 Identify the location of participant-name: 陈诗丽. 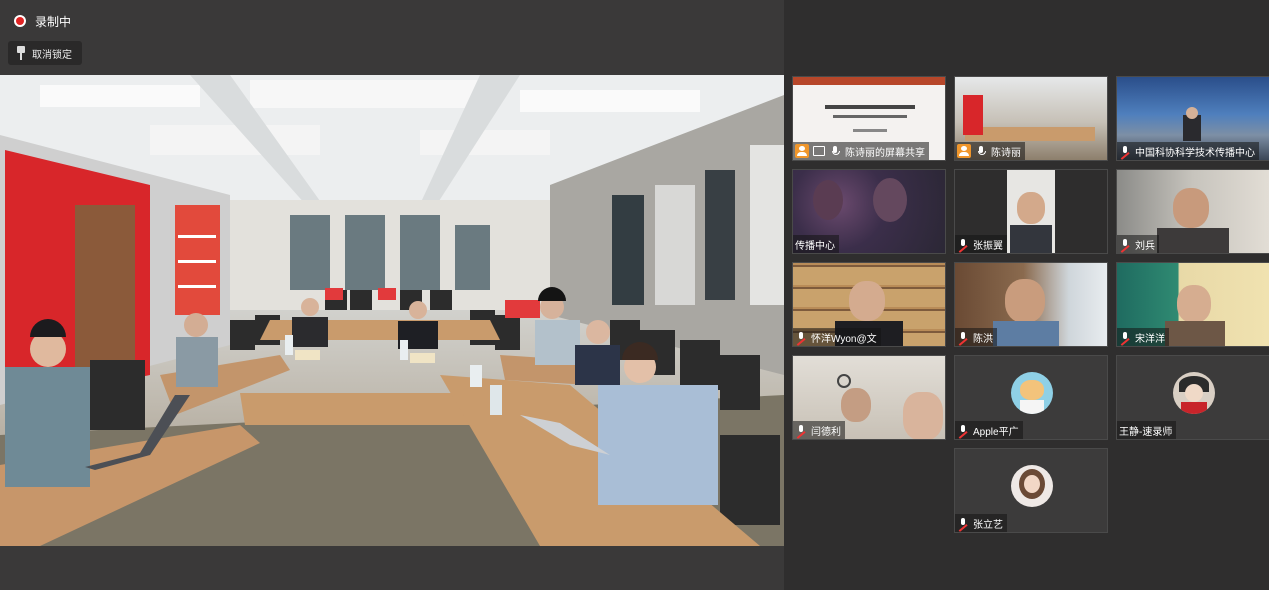
(1006, 153).